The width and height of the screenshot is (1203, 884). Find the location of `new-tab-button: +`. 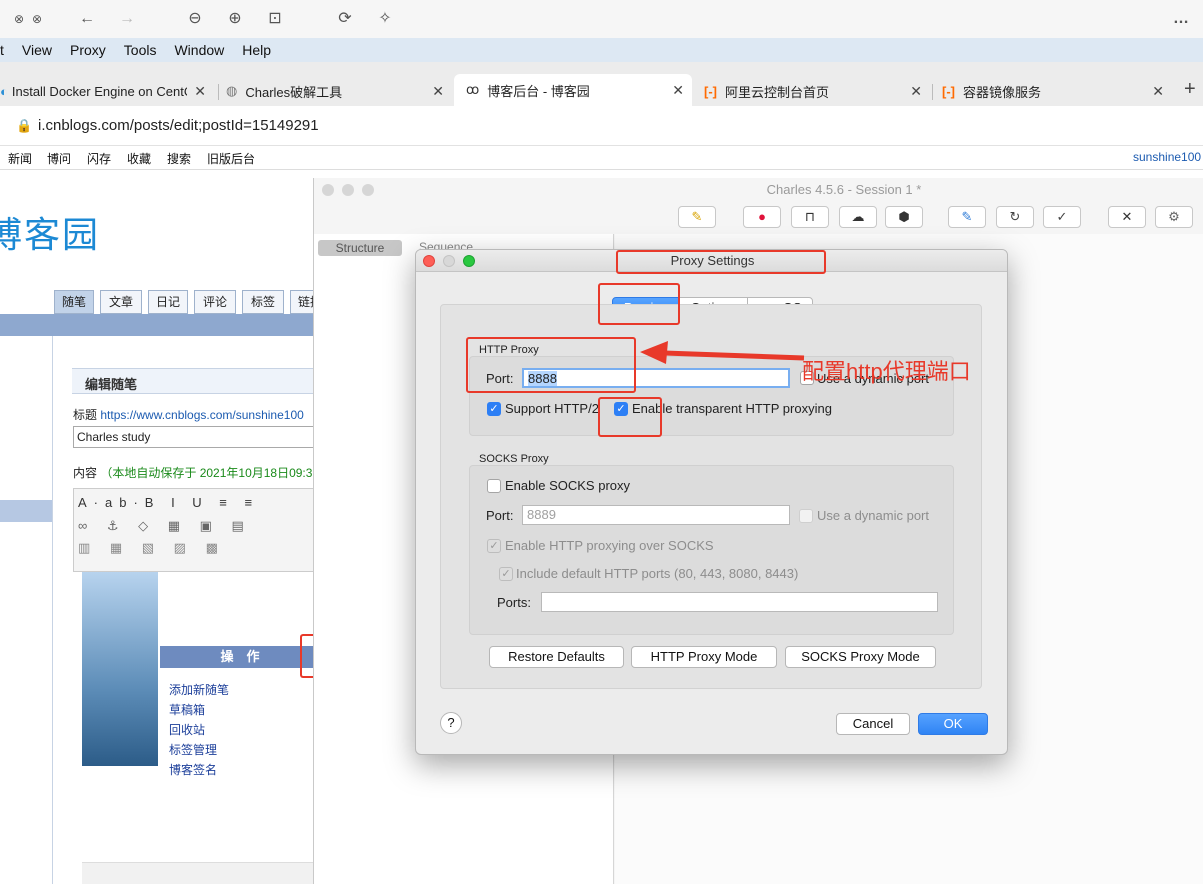

new-tab-button: + is located at coordinates (1190, 89).